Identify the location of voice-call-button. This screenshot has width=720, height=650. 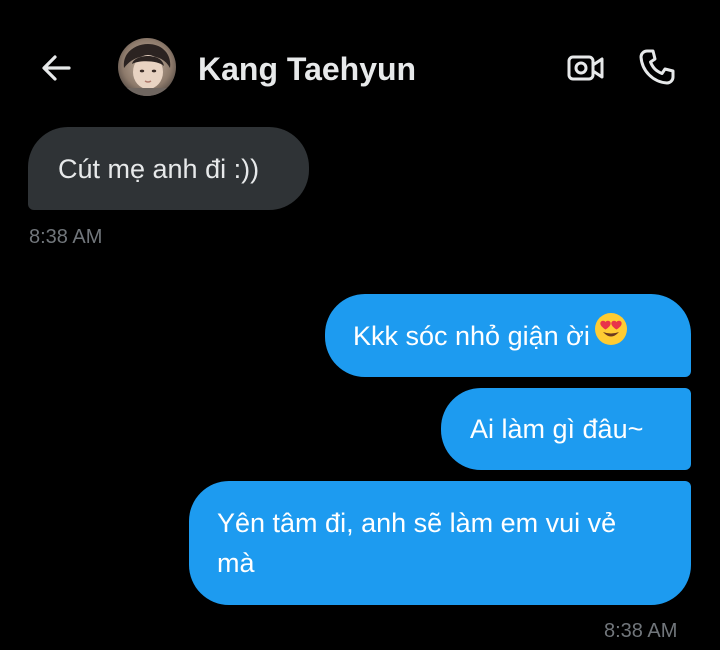
(657, 67).